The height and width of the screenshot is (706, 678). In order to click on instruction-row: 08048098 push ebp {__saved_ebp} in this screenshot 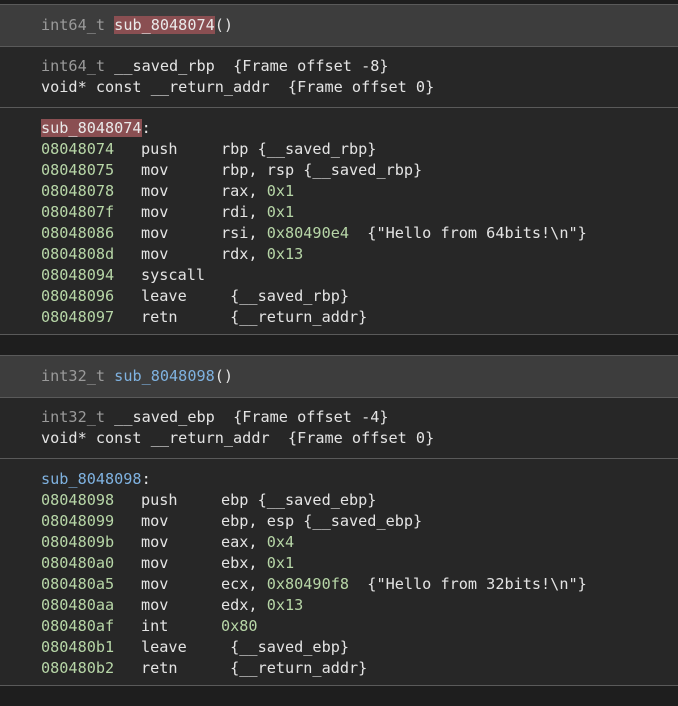, I will do `click(359, 500)`.